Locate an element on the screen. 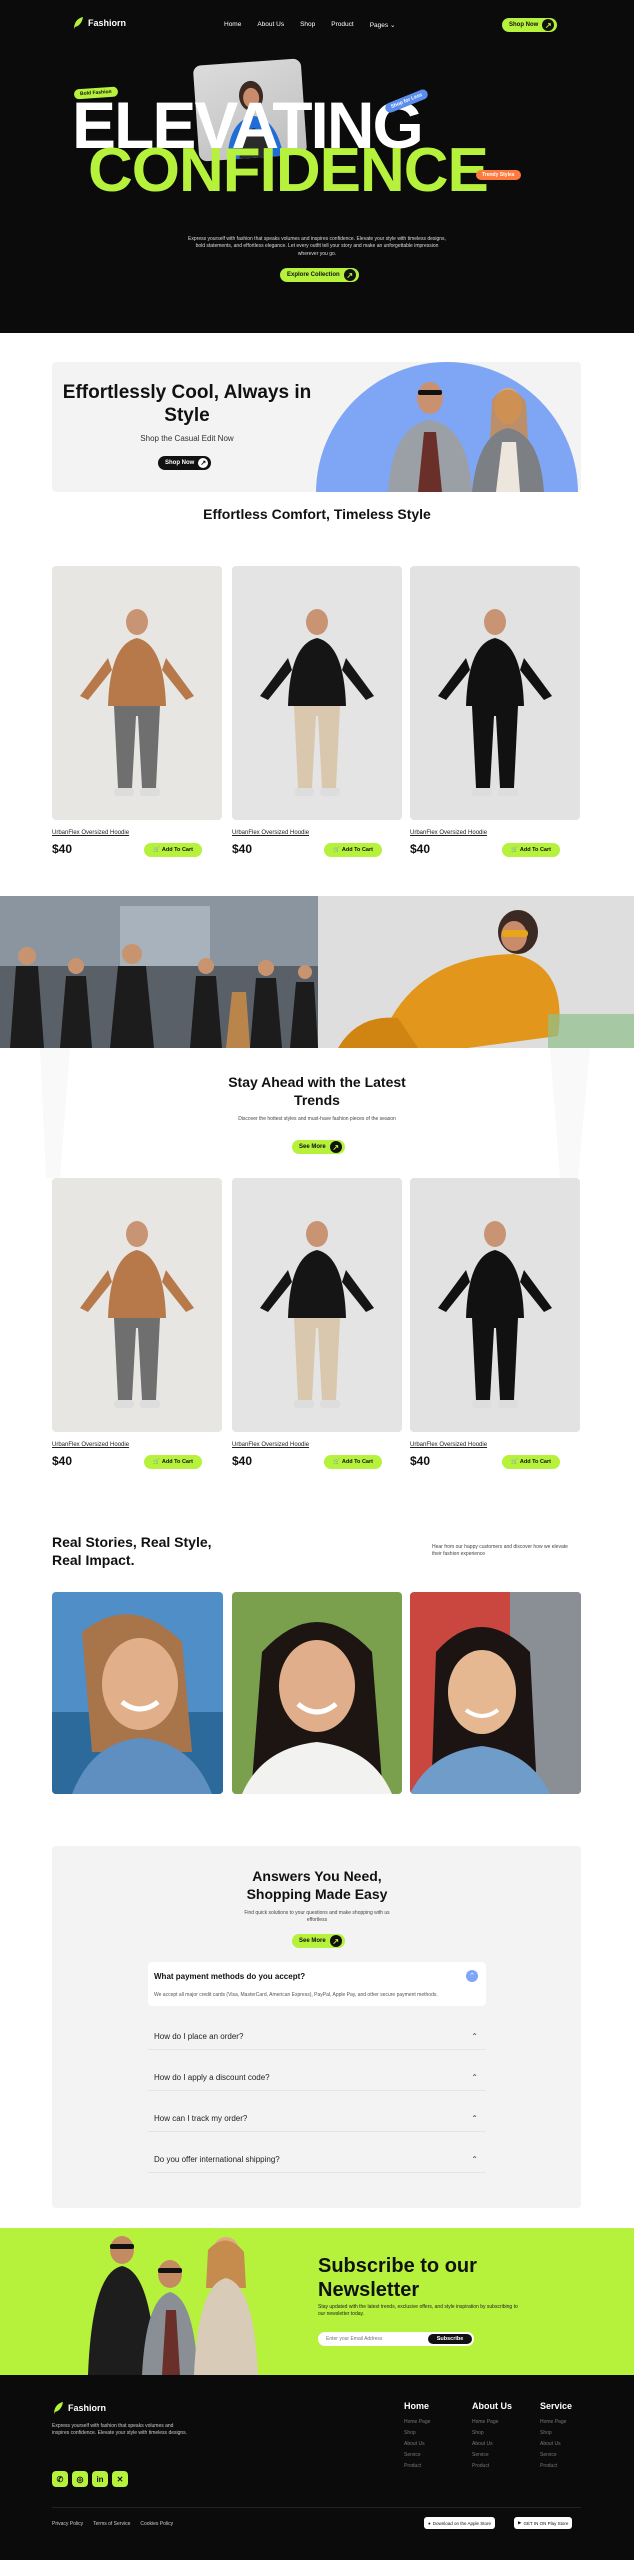 This screenshot has width=634, height=2560. footer-divider is located at coordinates (316, 2507).